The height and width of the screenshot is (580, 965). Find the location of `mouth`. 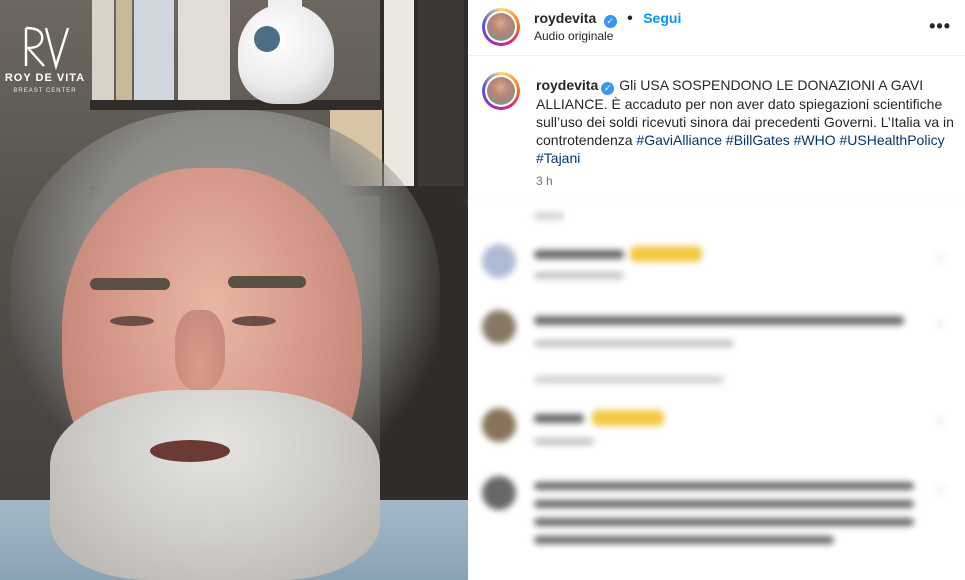

mouth is located at coordinates (190, 451).